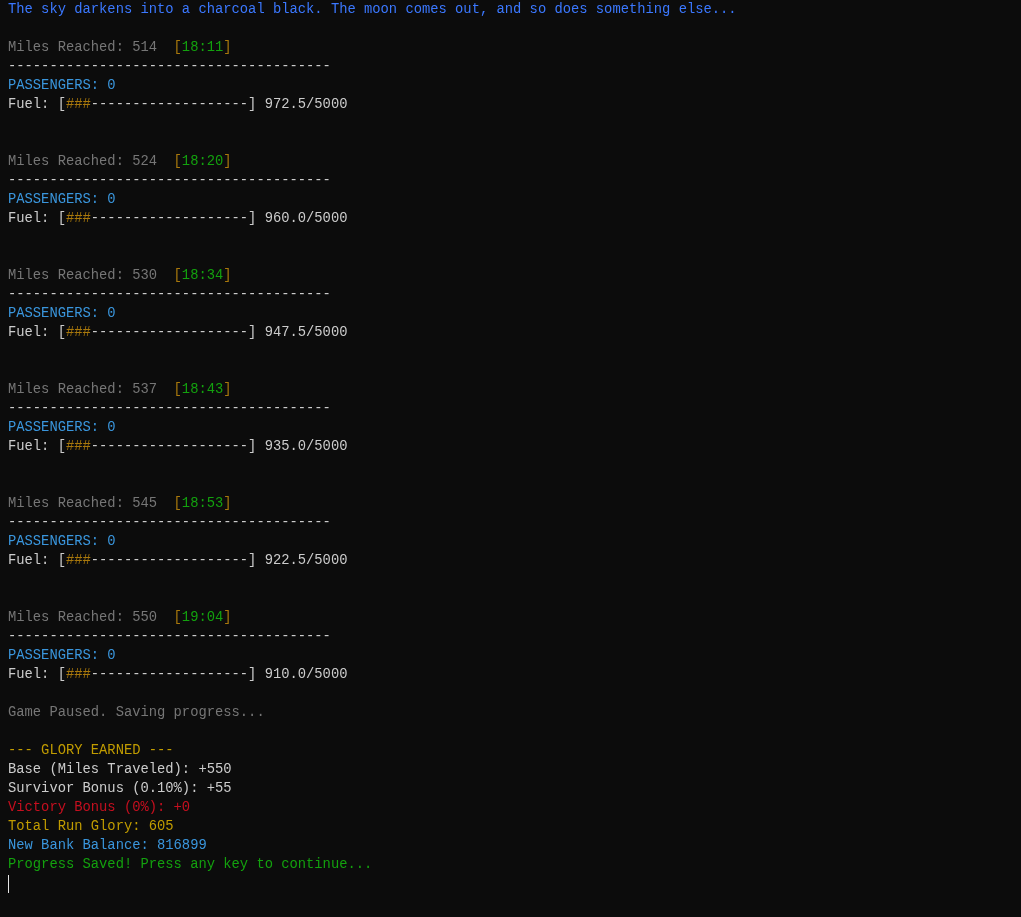 The width and height of the screenshot is (1021, 917). I want to click on time-label: [18:11], so click(202, 48).